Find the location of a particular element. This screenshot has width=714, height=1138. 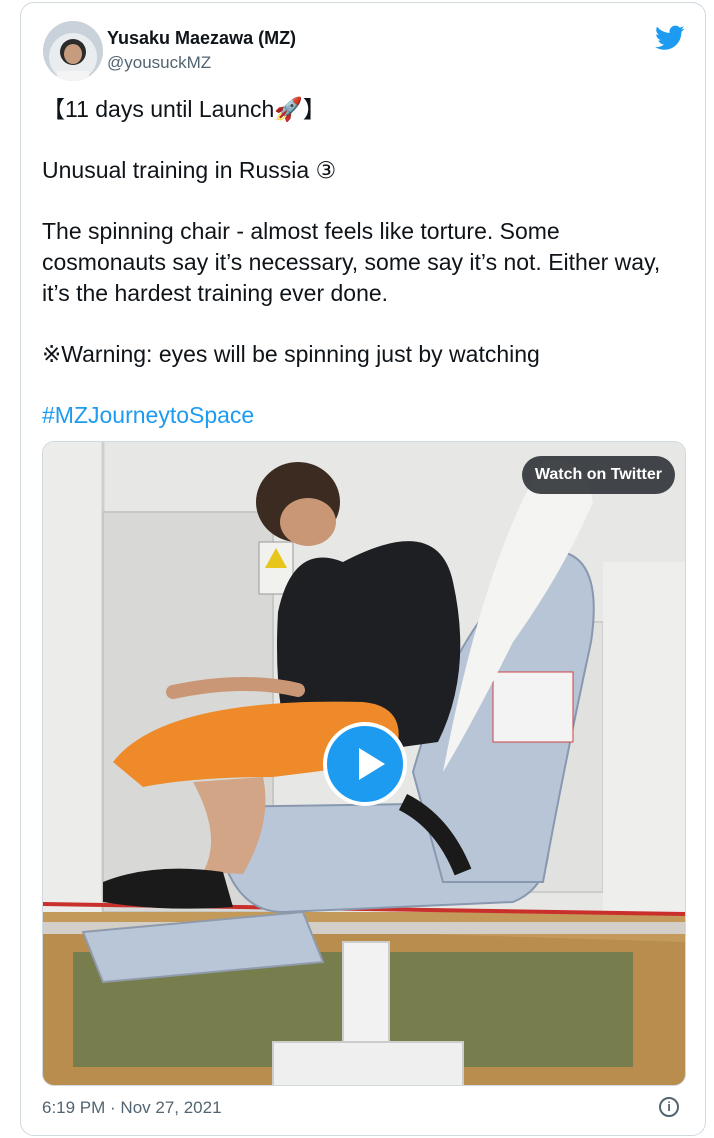

watch-on-twitter-button: Watch on Twitter is located at coordinates (598, 475).